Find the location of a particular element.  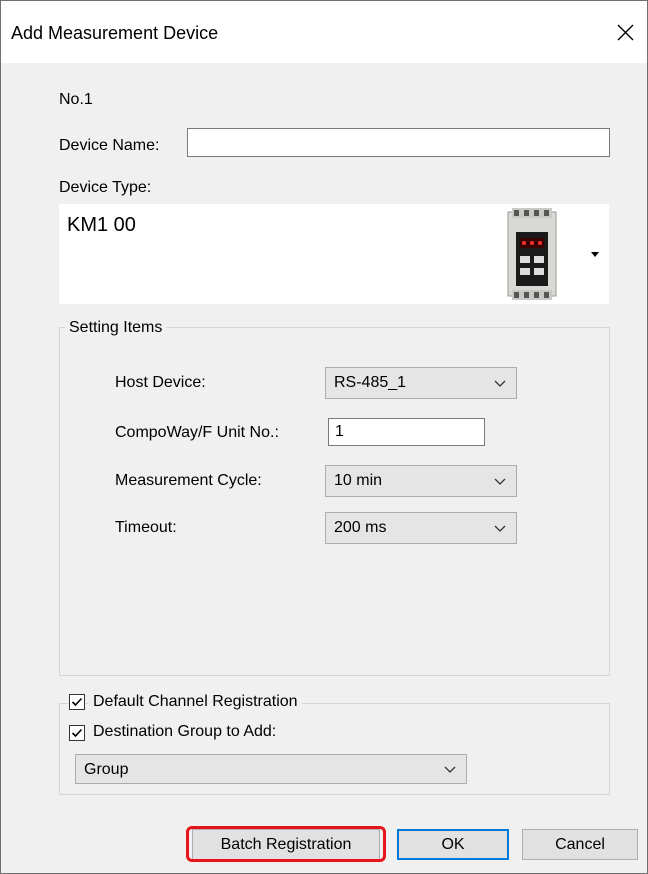

close-button is located at coordinates (625, 32).